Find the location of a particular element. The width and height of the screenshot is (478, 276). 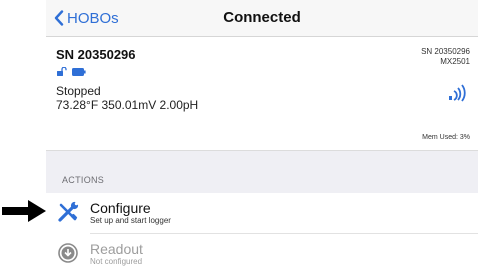

device-status-icons is located at coordinates (71, 71).